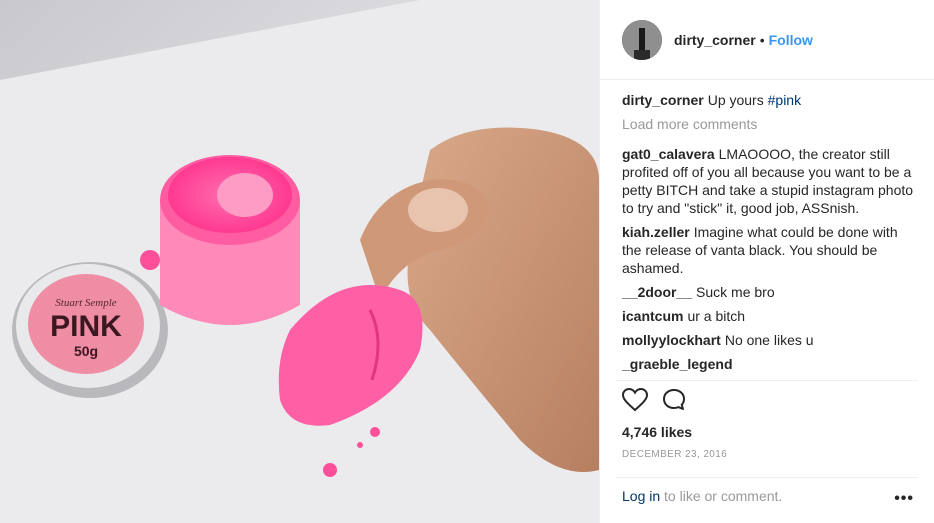 This screenshot has width=934, height=523. I want to click on avatar-image, so click(642, 39).